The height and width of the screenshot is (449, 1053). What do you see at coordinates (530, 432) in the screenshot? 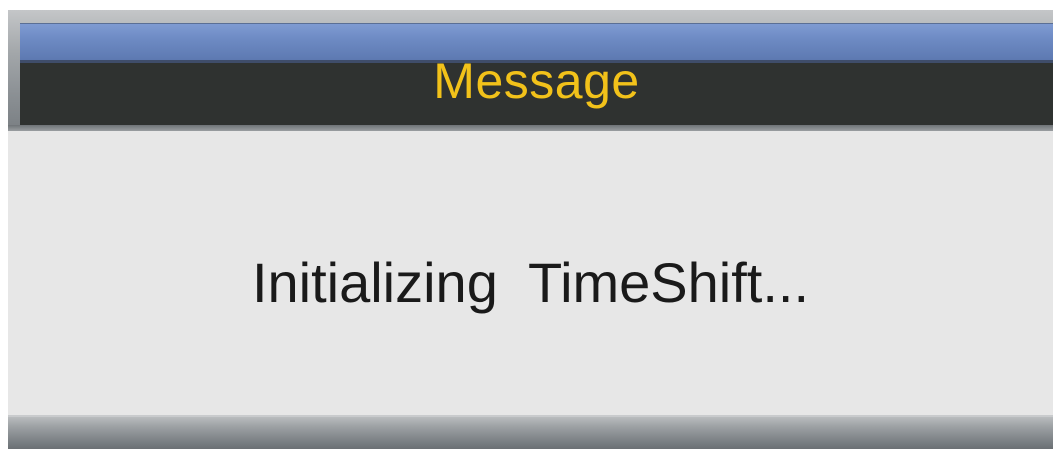
I see `dialog-footer-bar` at bounding box center [530, 432].